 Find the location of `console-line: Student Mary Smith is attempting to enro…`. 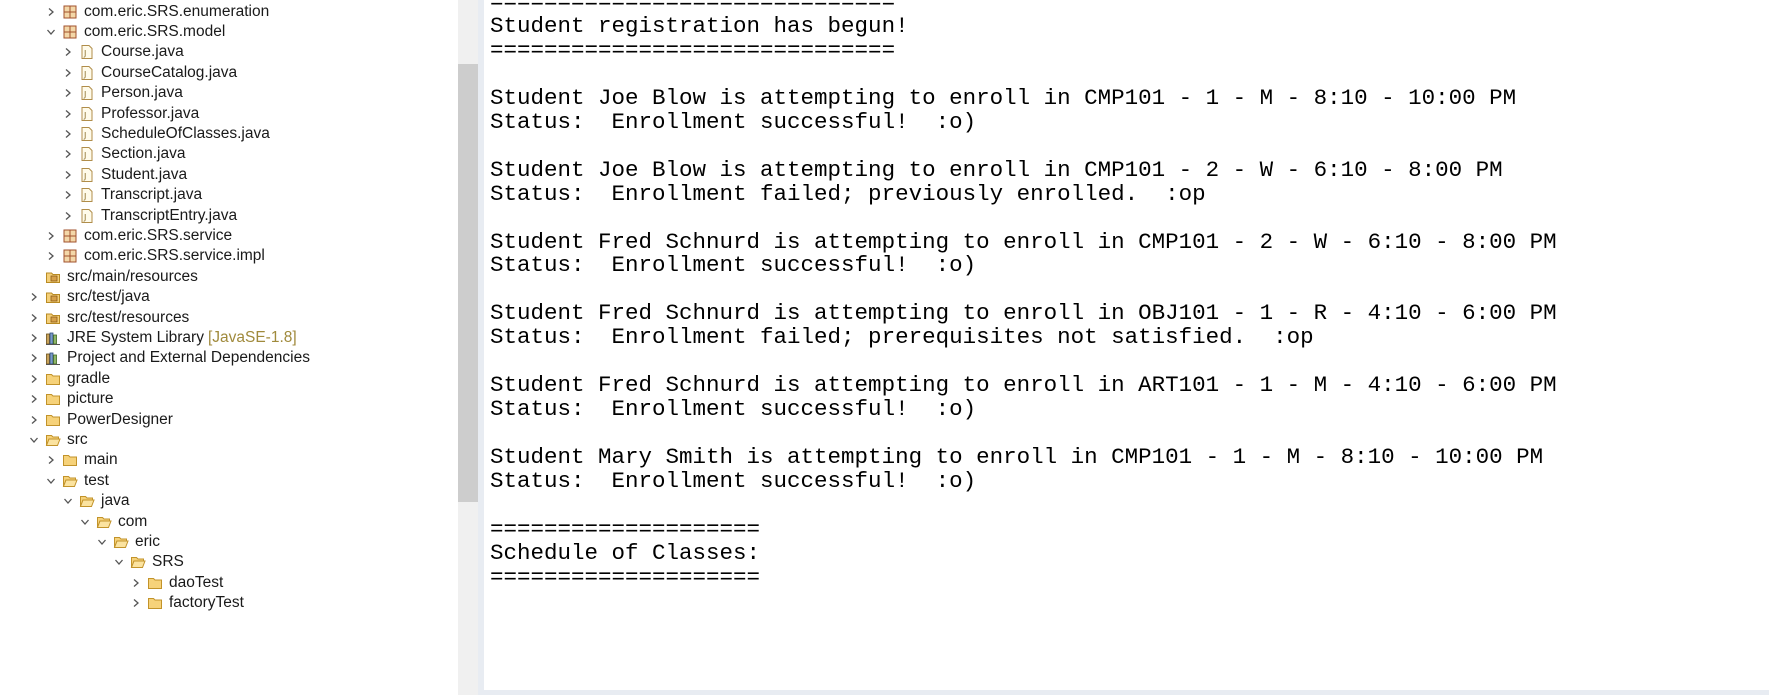

console-line: Student Mary Smith is attempting to enro… is located at coordinates (1017, 457).